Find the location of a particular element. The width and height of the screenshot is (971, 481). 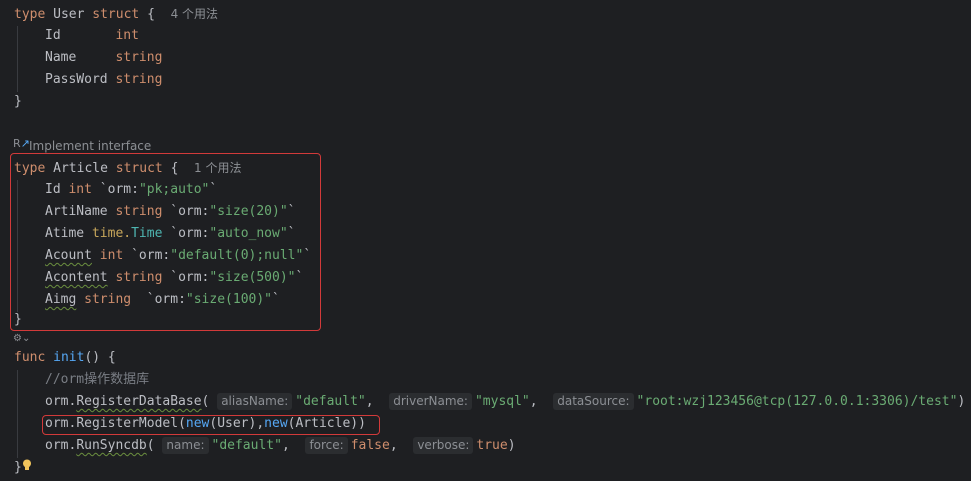

struct-field: Name string is located at coordinates (103, 58).